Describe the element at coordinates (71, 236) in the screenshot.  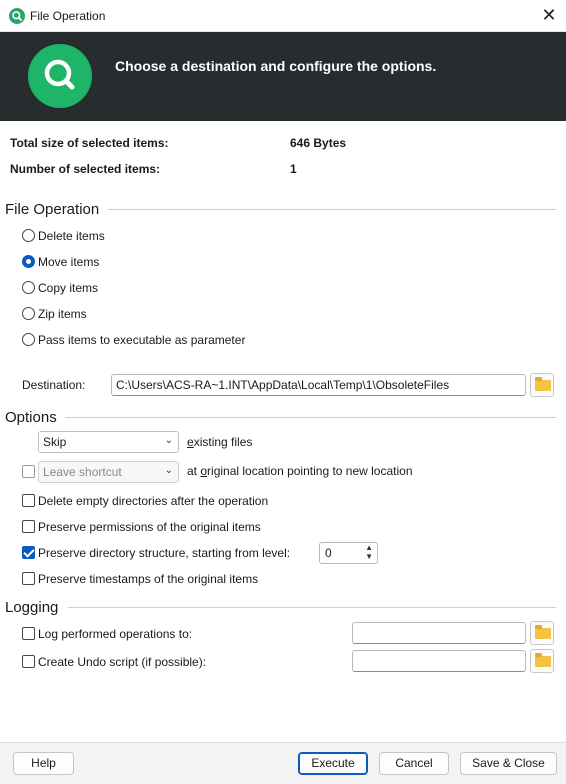
I see `radio-label-delete: Delete items` at that location.